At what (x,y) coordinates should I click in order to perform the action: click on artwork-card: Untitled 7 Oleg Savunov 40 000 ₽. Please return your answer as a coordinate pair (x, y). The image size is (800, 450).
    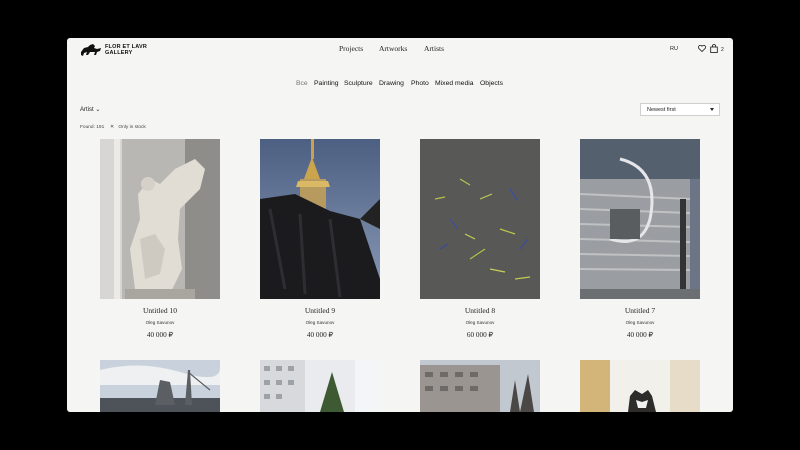
    Looking at the image, I should click on (640, 239).